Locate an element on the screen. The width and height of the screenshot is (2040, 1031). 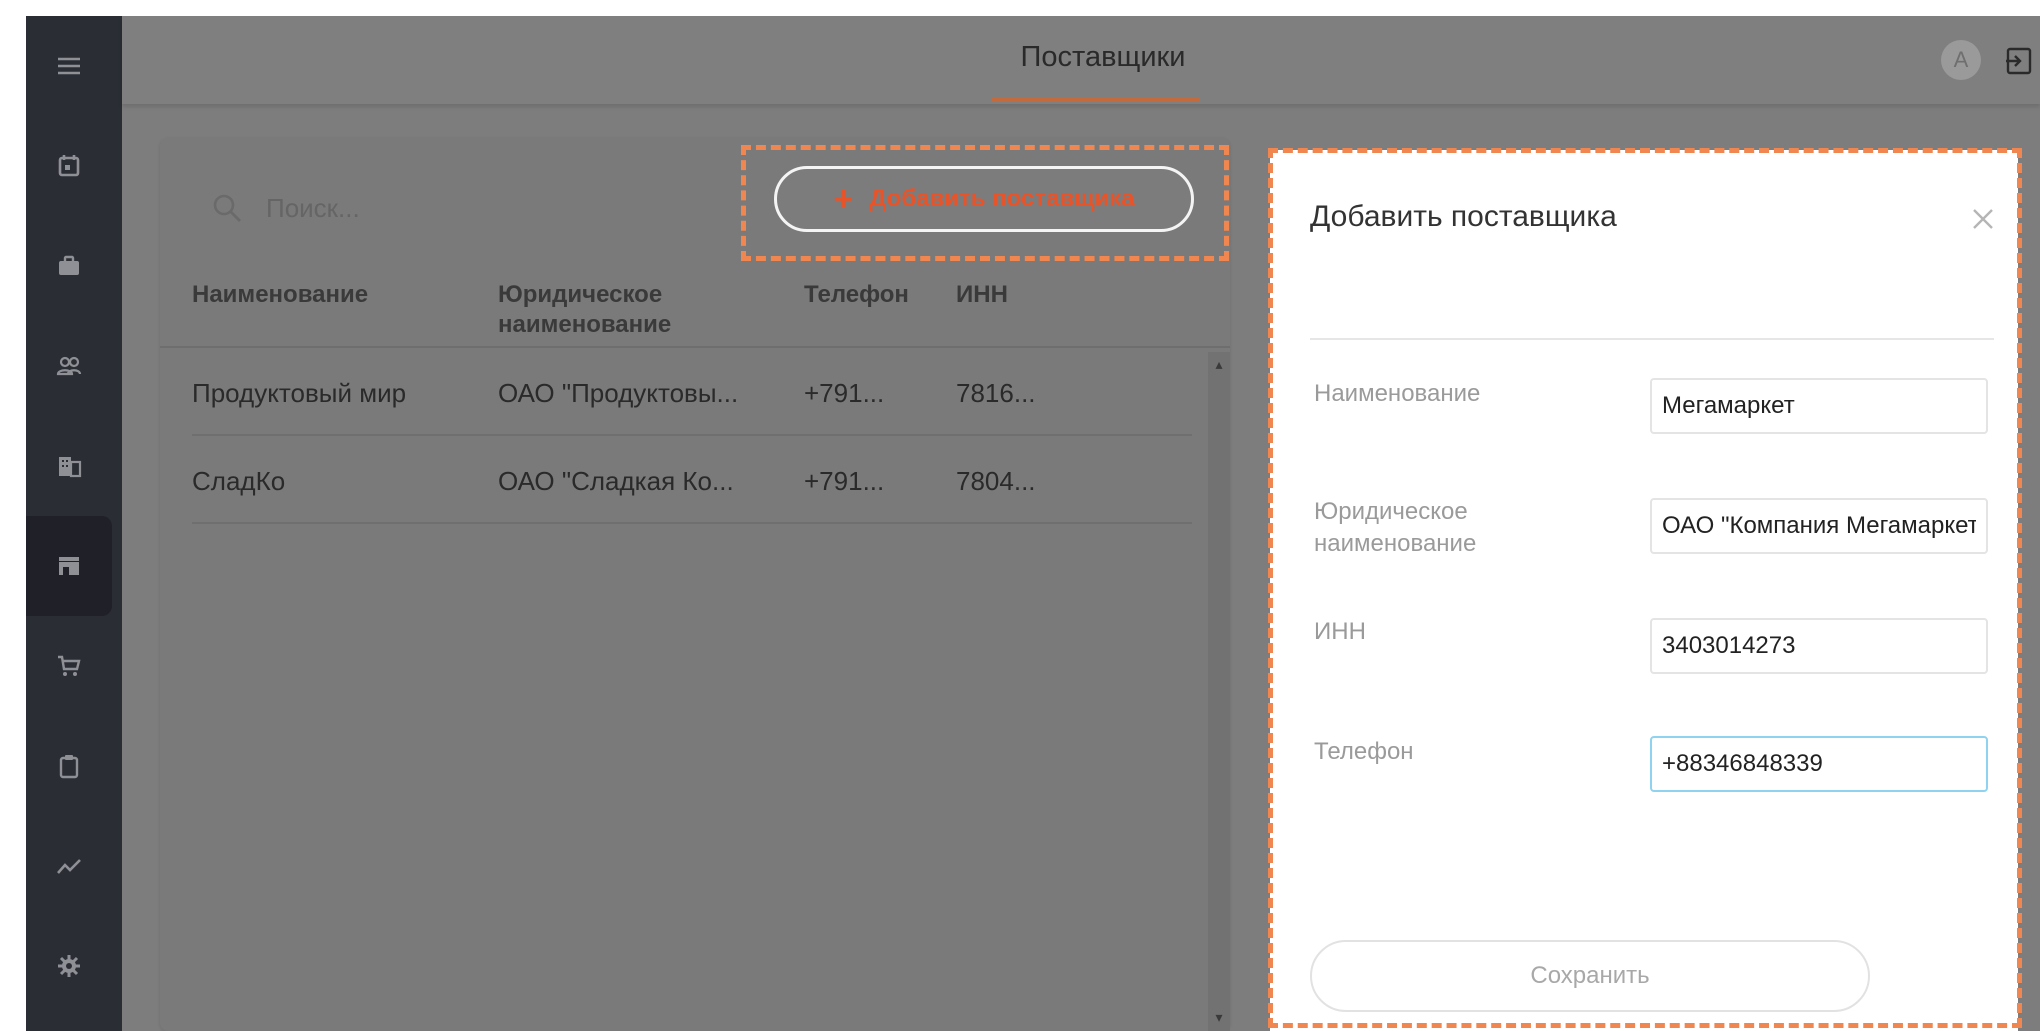
people-icon is located at coordinates (69, 366).